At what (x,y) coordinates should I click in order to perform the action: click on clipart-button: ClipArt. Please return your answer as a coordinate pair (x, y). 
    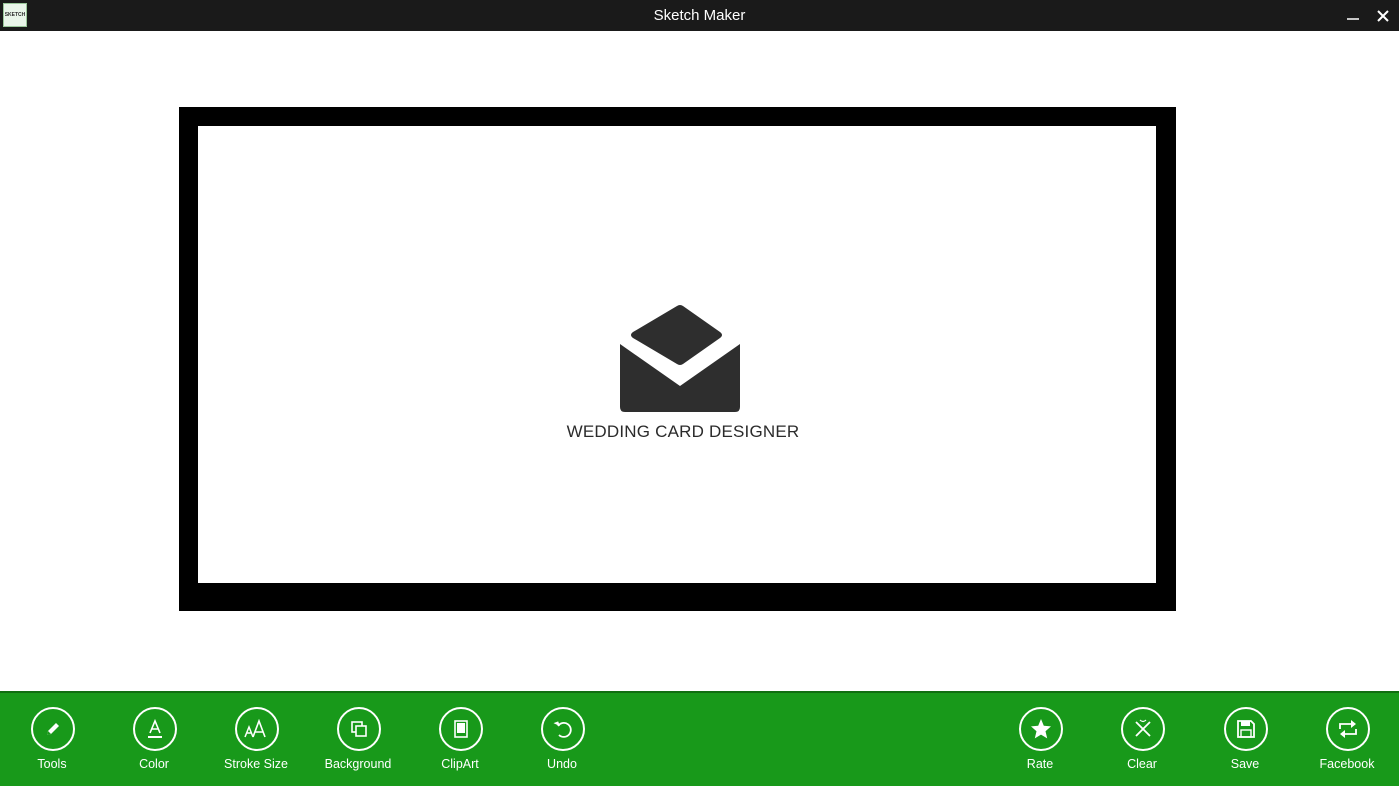
    Looking at the image, I should click on (460, 743).